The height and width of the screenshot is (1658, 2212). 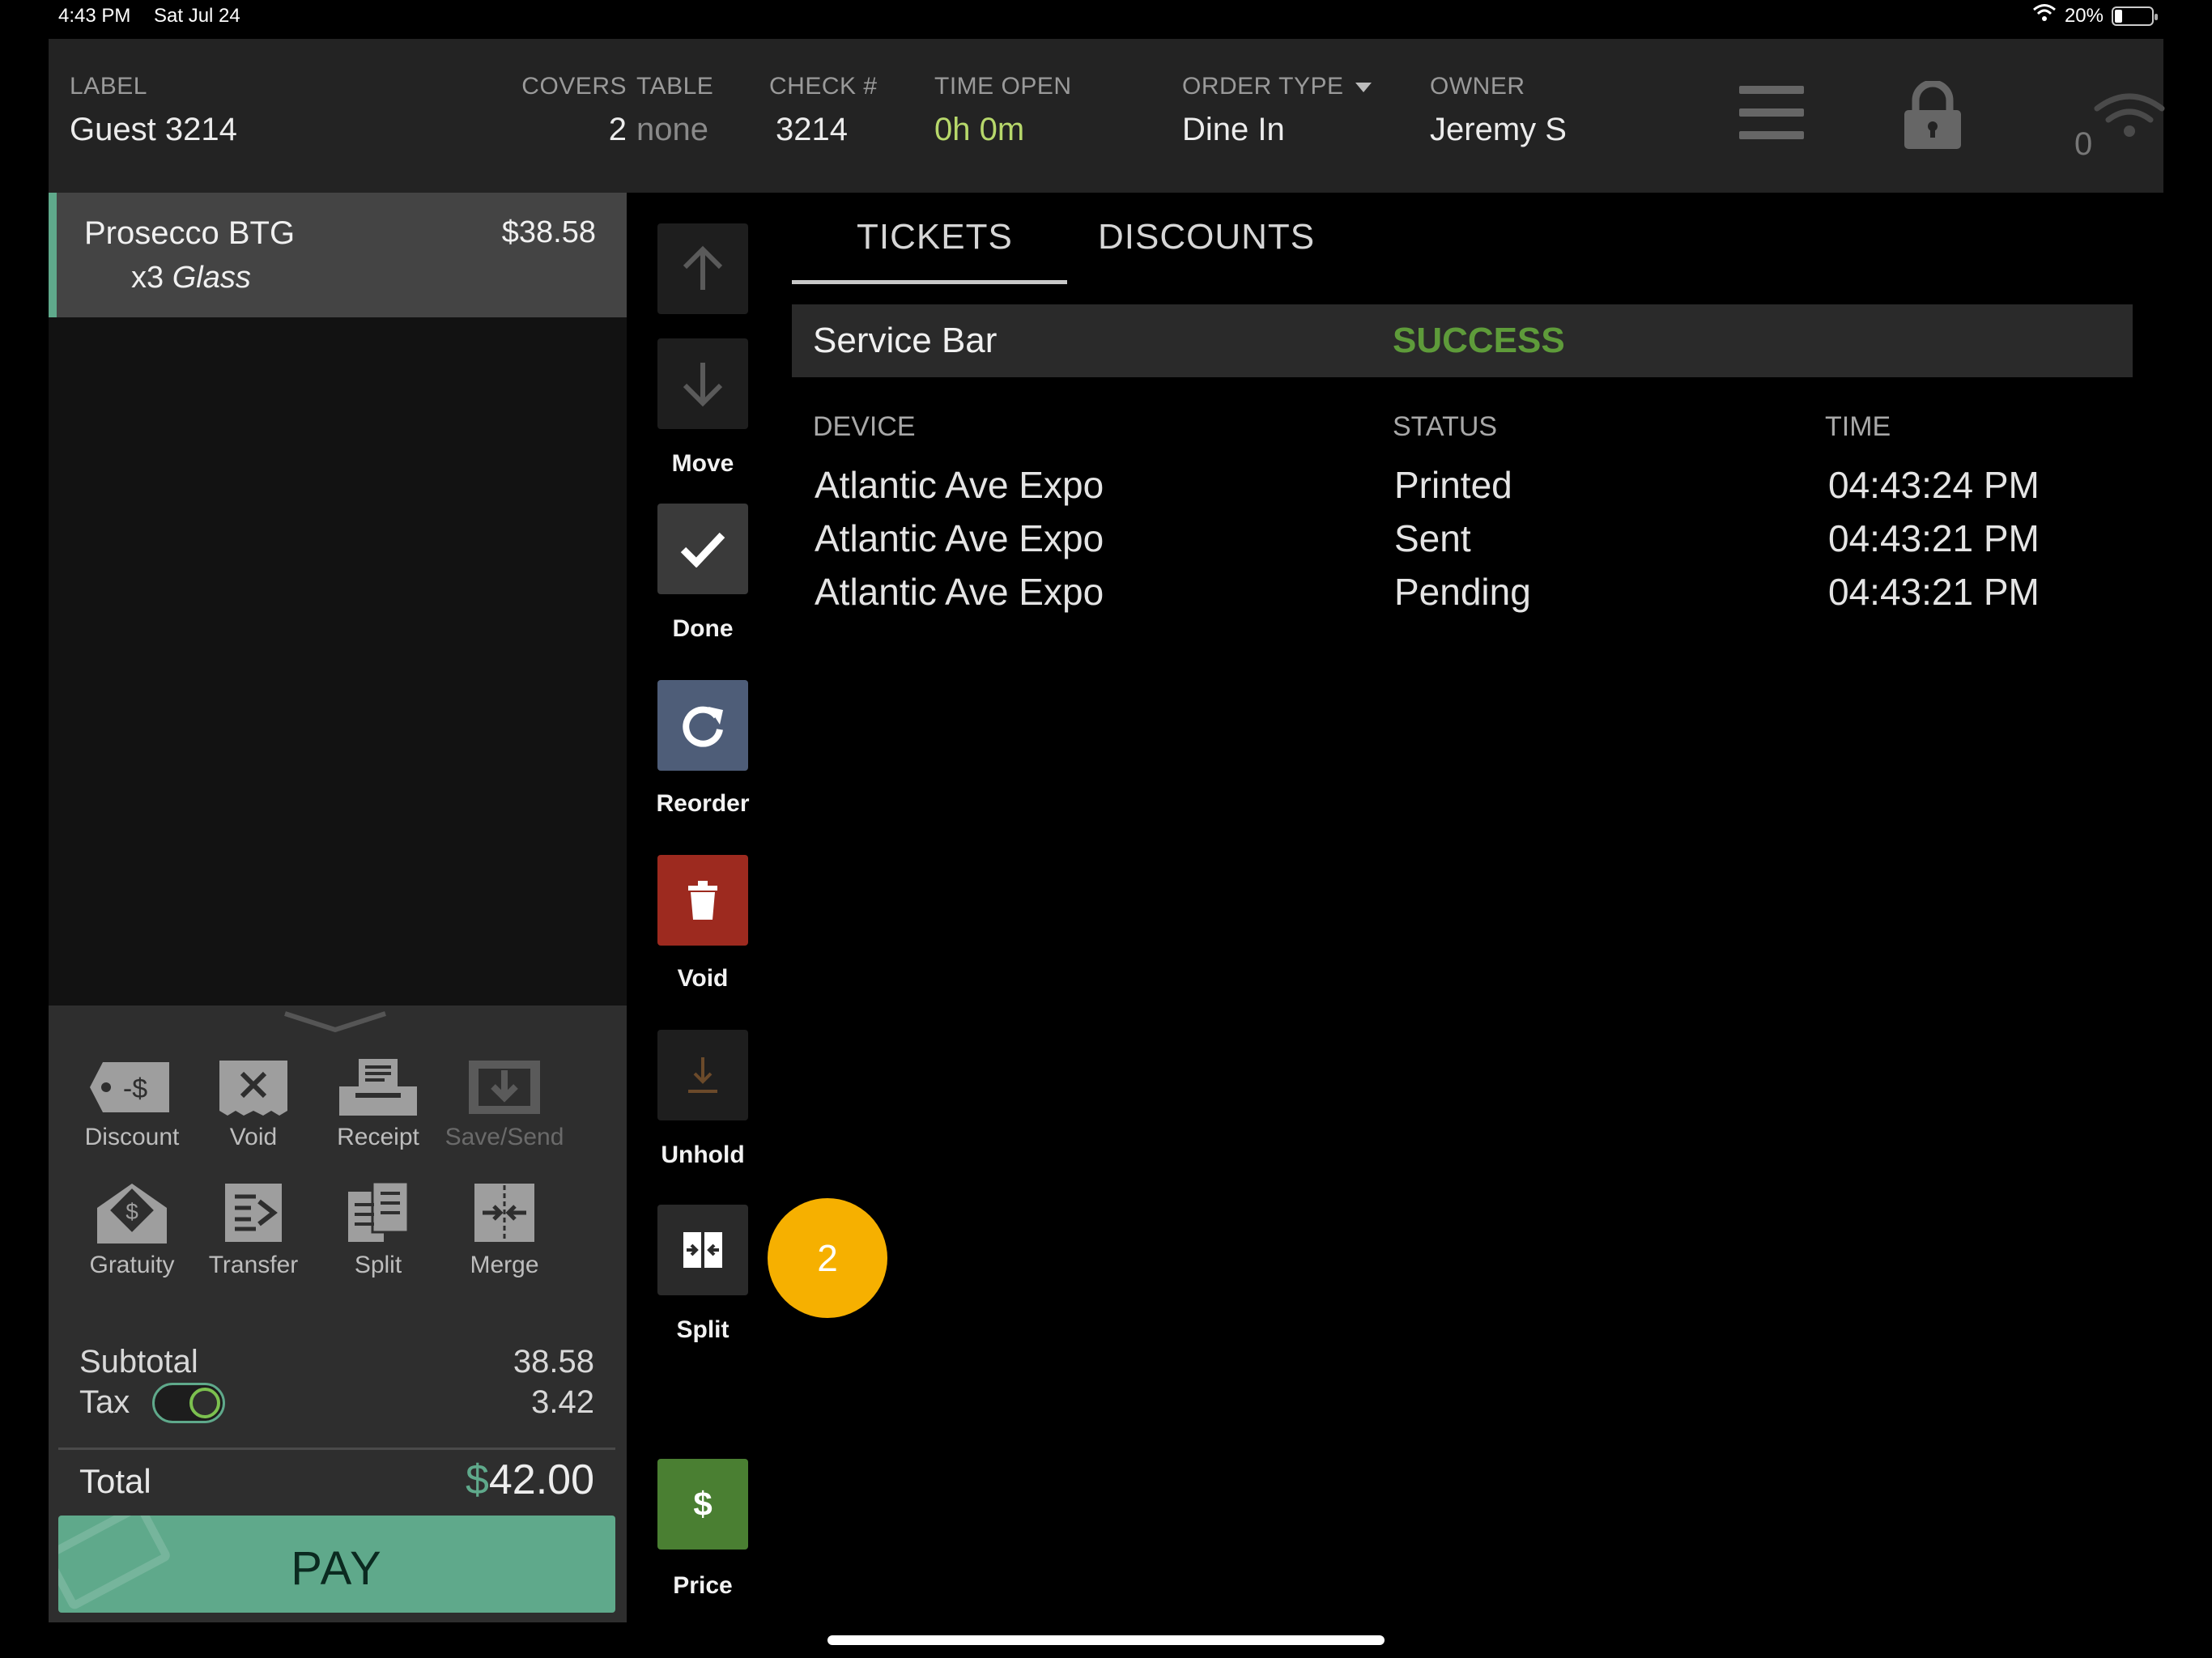 What do you see at coordinates (95, 16) in the screenshot?
I see `status-time: 4:43 PM` at bounding box center [95, 16].